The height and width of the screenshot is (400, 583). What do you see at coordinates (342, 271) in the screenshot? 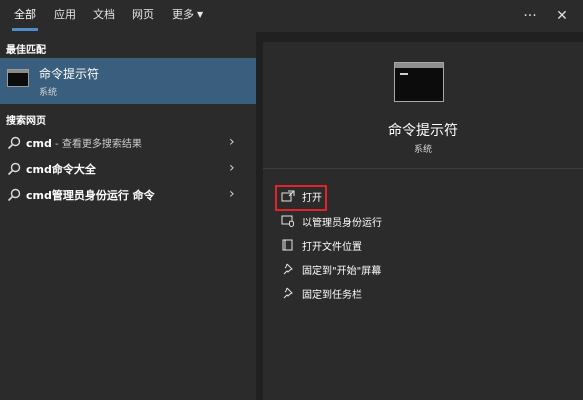
I see `pin-to-start-label: 固定到"开始"屏幕` at bounding box center [342, 271].